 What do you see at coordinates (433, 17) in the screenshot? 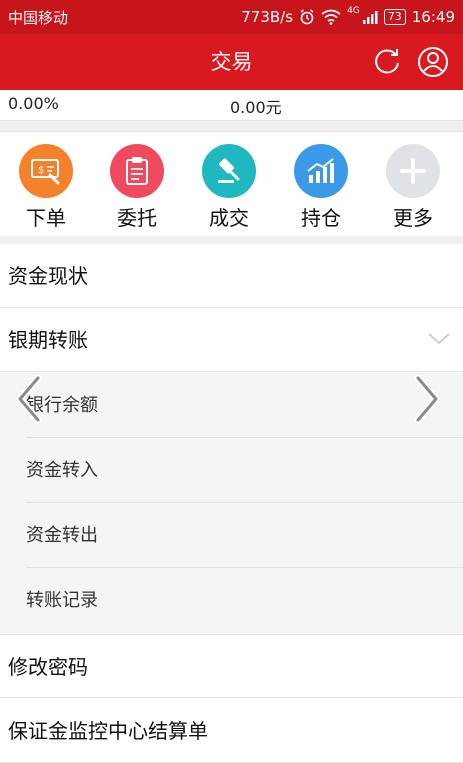
I see `clock: 16:49` at bounding box center [433, 17].